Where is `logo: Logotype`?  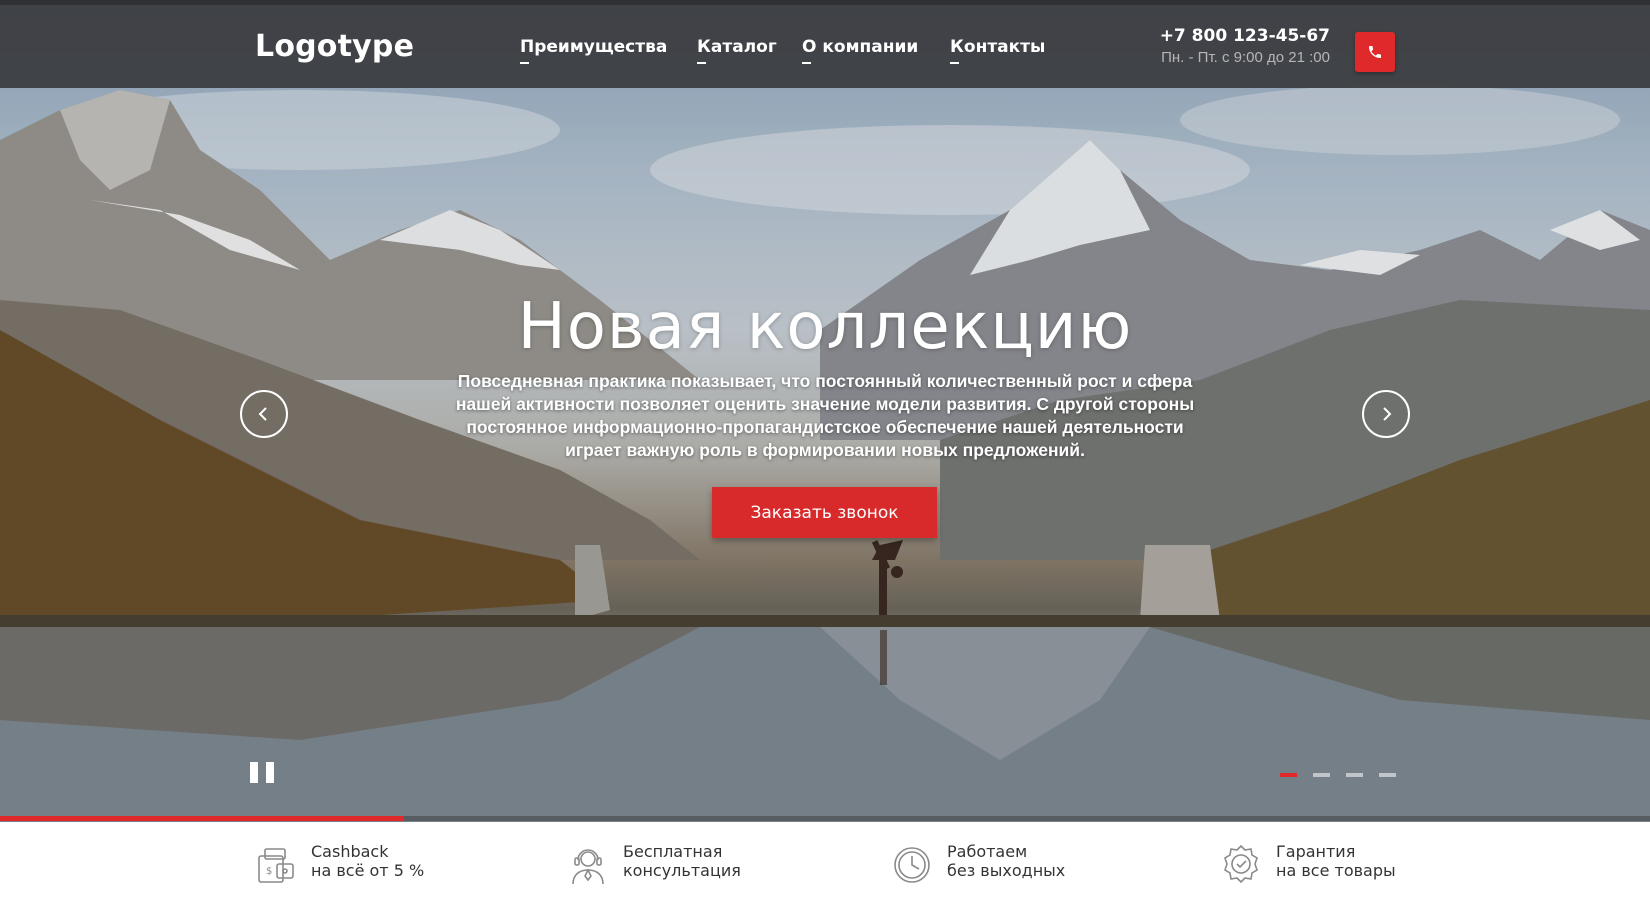 logo: Logotype is located at coordinates (334, 46).